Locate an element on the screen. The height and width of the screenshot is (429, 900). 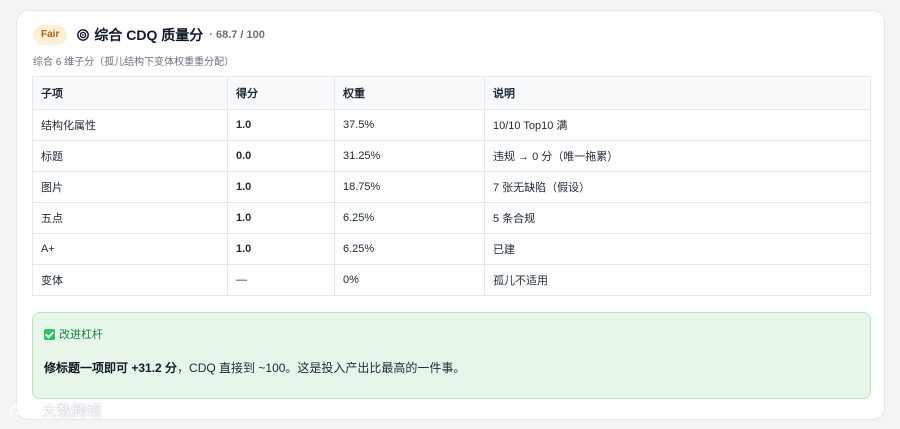
row-item: 标题 is located at coordinates (130, 156).